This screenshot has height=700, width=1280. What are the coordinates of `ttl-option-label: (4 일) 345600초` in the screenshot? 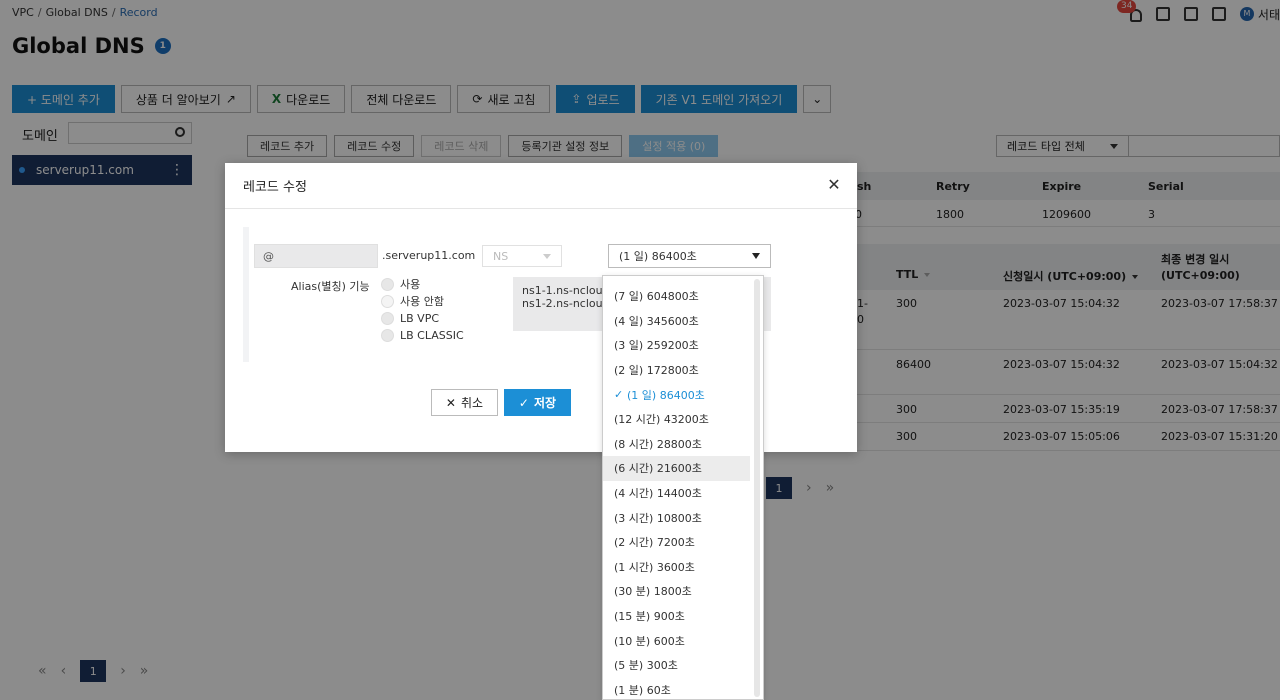 It's located at (656, 321).